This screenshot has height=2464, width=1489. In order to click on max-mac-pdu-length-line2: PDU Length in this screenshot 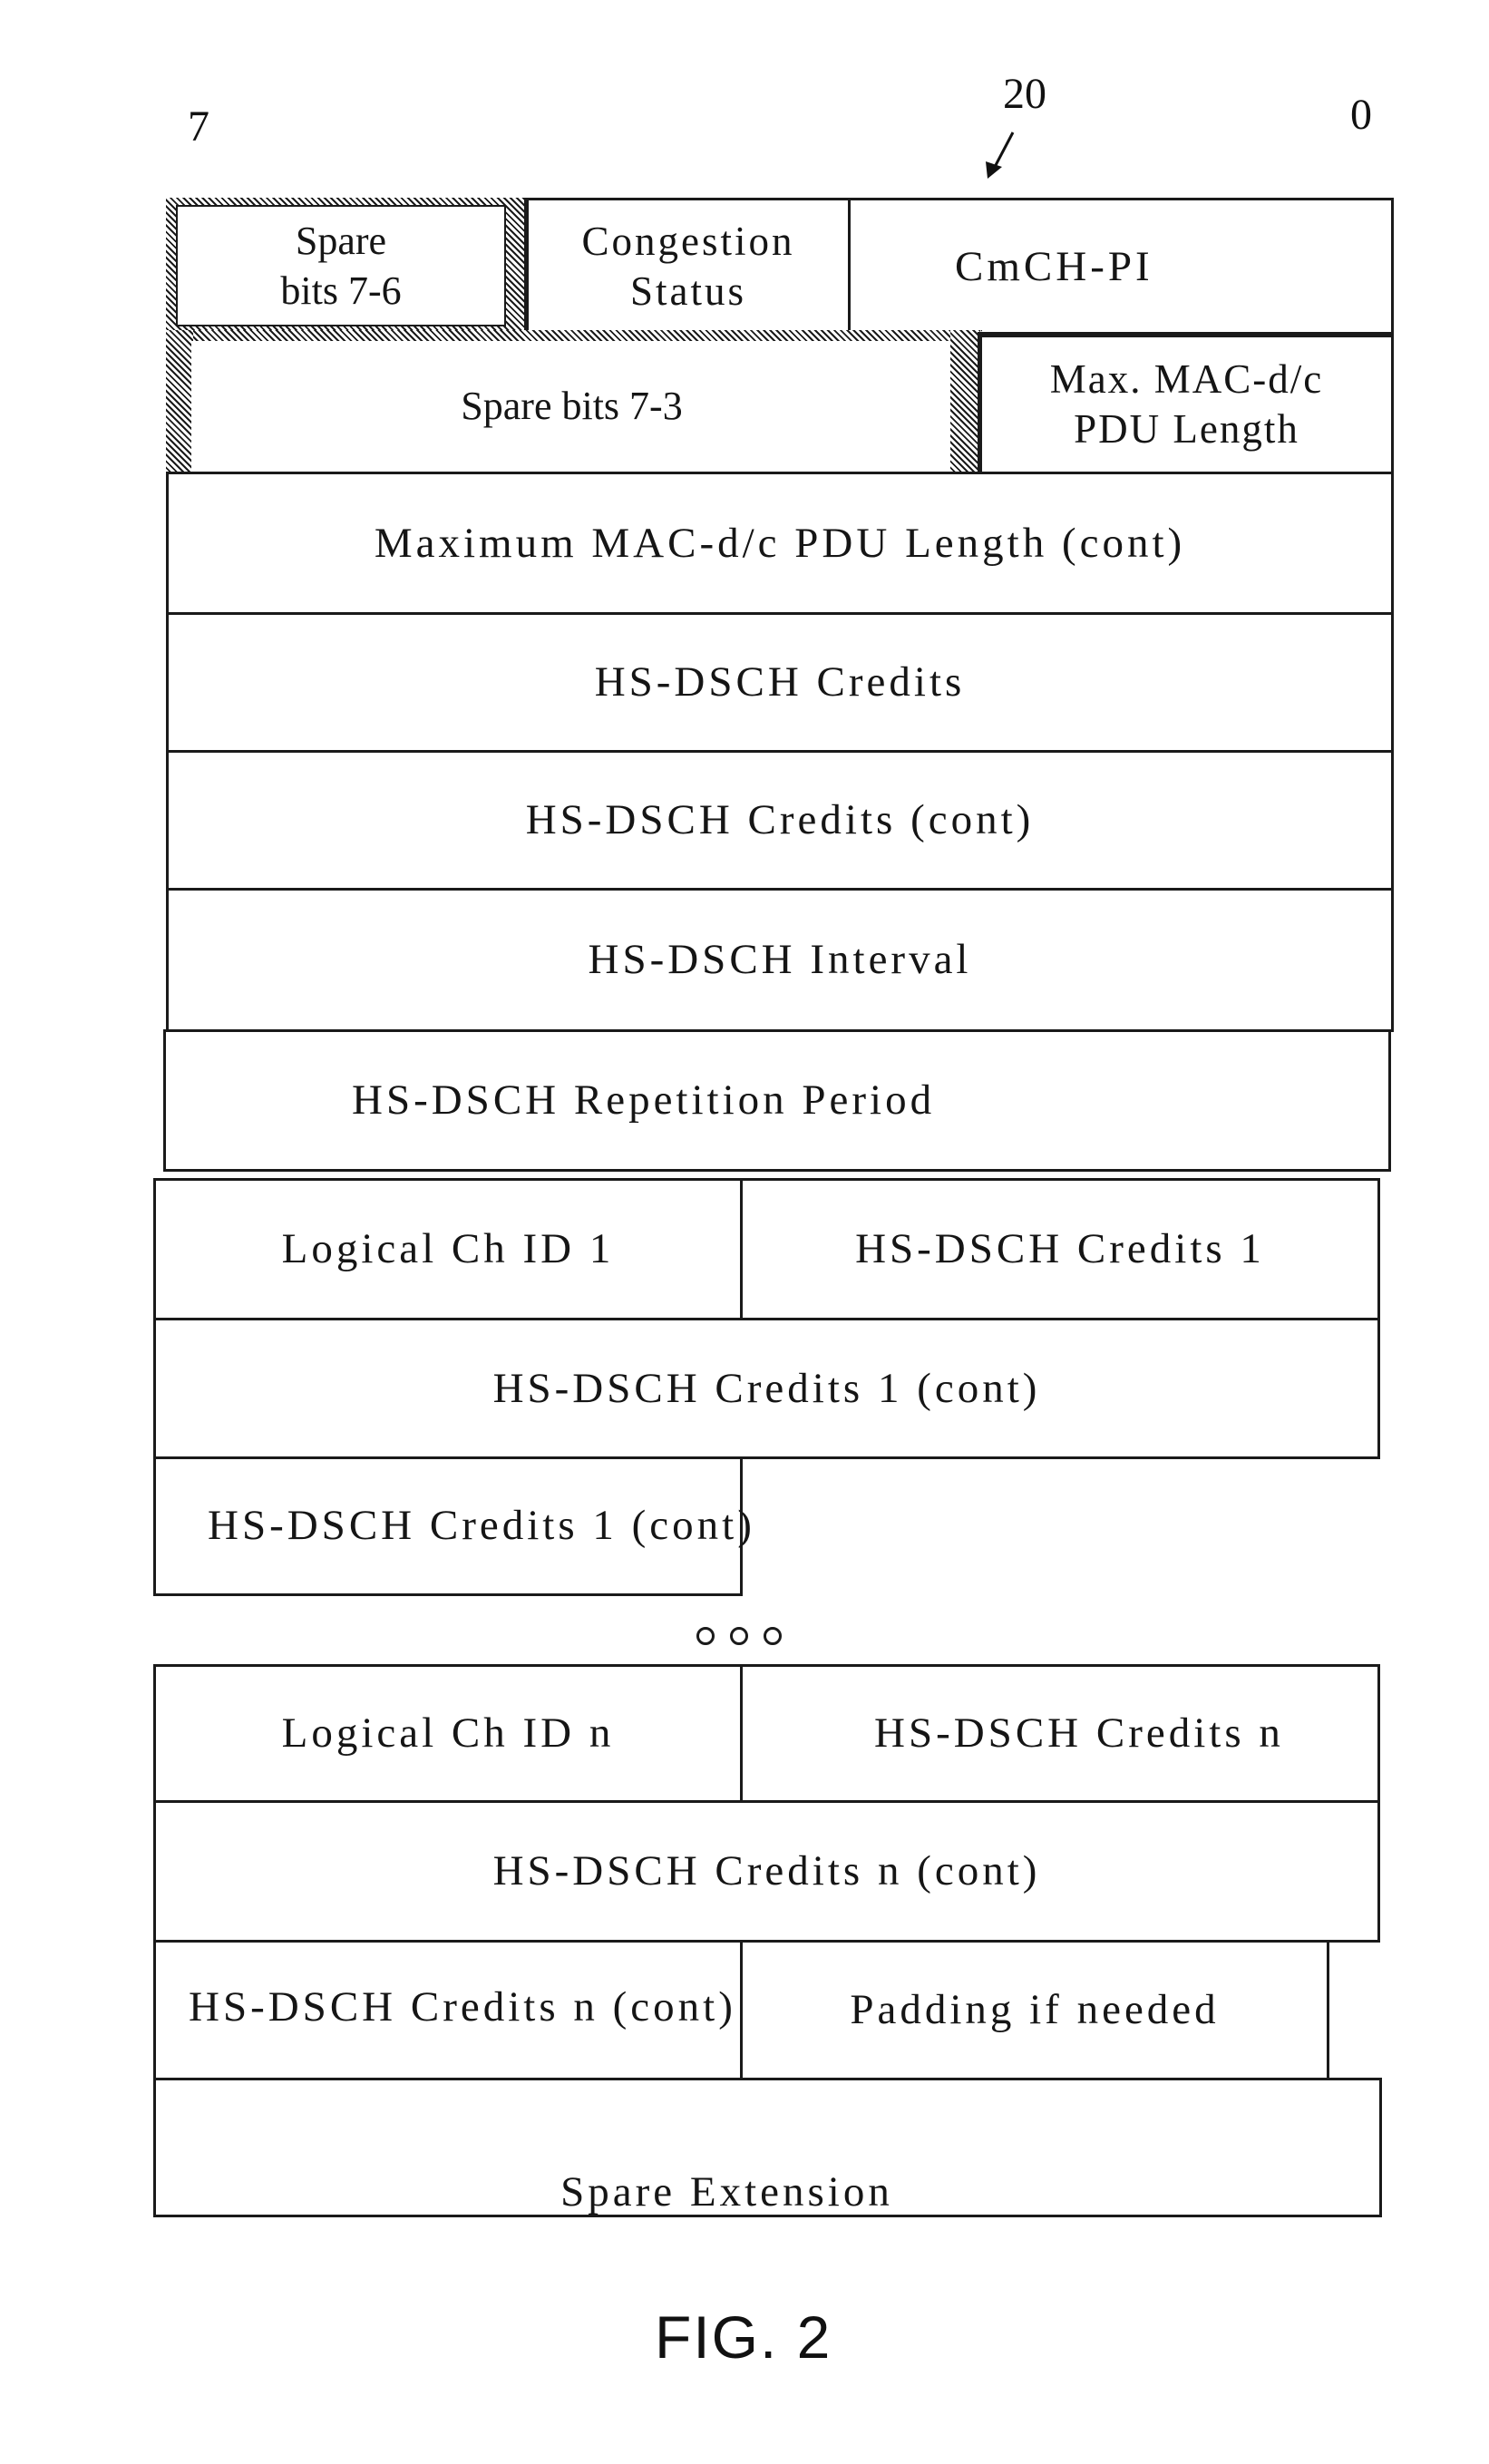, I will do `click(1186, 429)`.